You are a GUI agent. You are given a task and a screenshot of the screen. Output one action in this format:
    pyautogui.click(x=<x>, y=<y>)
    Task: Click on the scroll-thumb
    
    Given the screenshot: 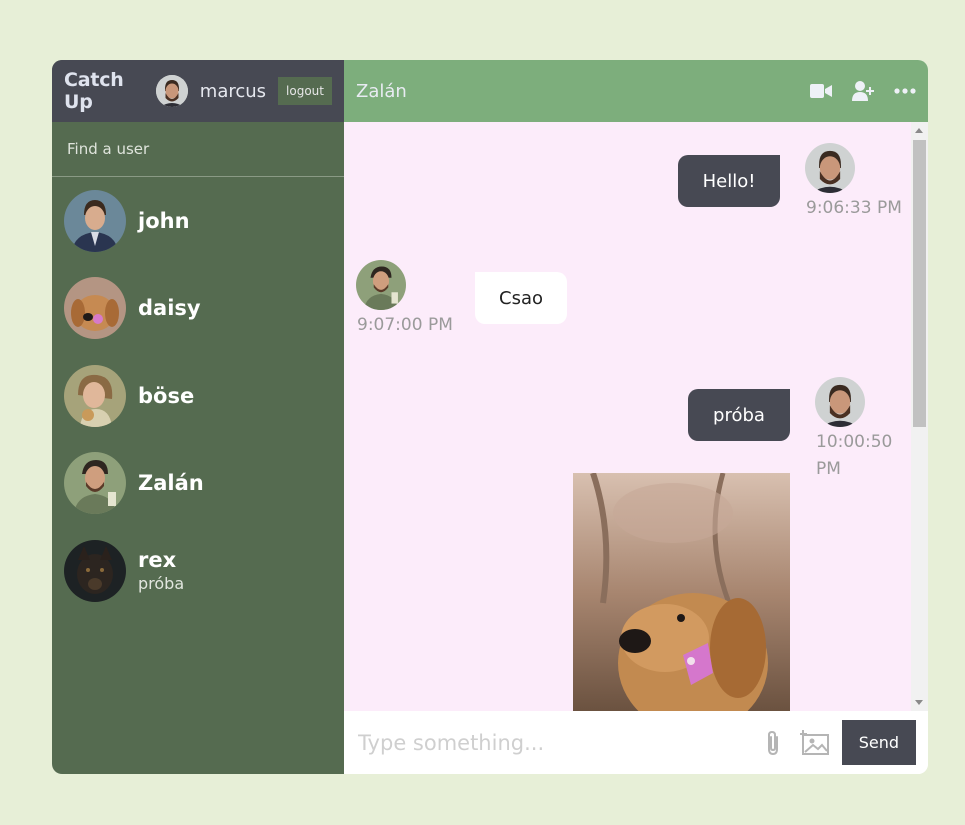 What is the action you would take?
    pyautogui.click(x=919, y=283)
    